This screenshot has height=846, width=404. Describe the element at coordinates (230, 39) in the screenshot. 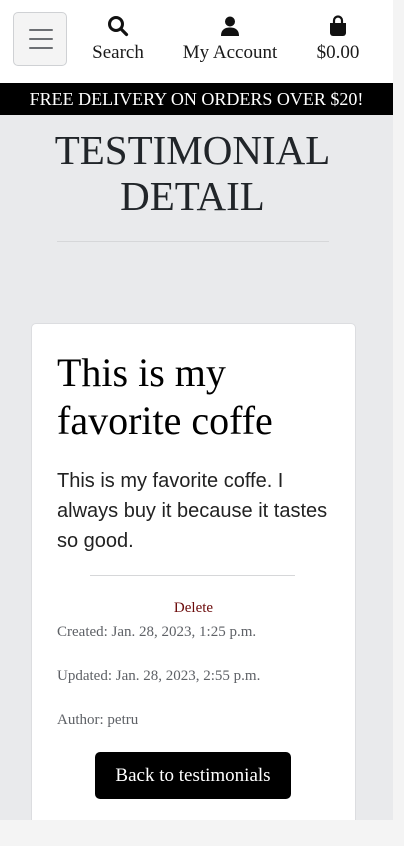

I see `nav-account-link: My Account` at that location.